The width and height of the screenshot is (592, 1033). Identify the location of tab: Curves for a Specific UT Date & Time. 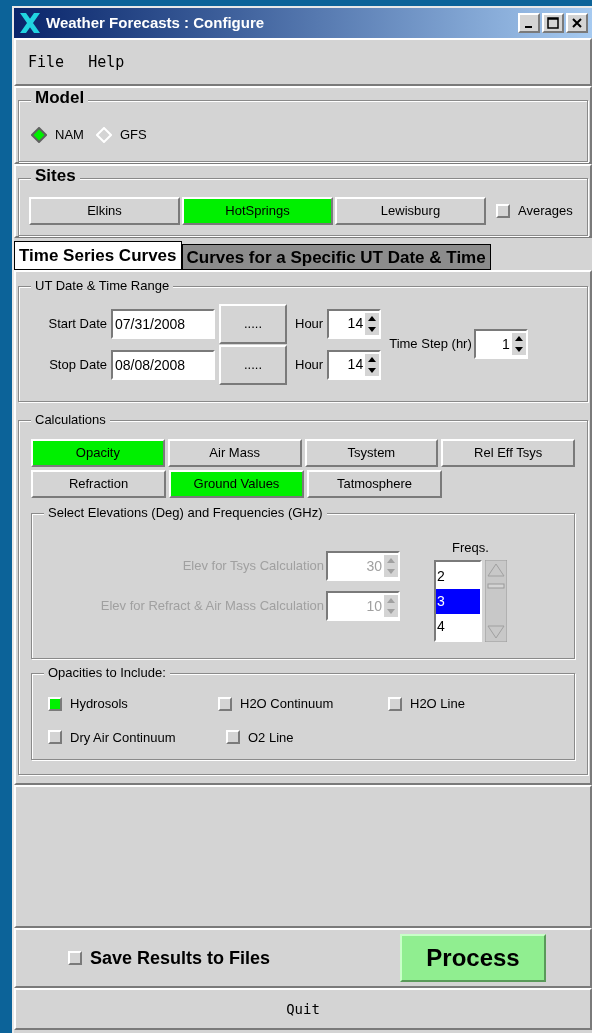
(336, 257).